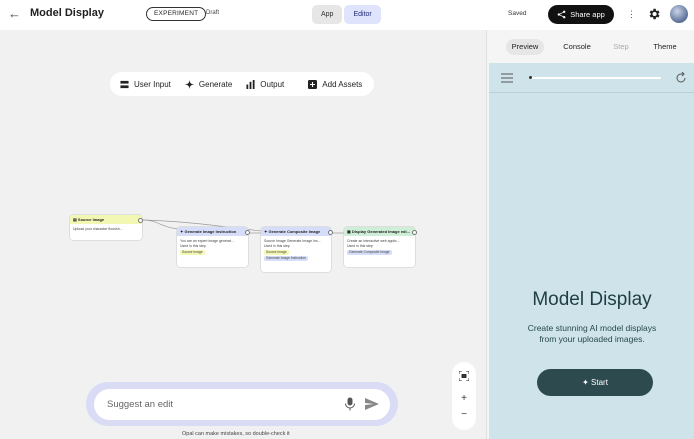  I want to click on sparkle-icon: ✦, so click(585, 382).